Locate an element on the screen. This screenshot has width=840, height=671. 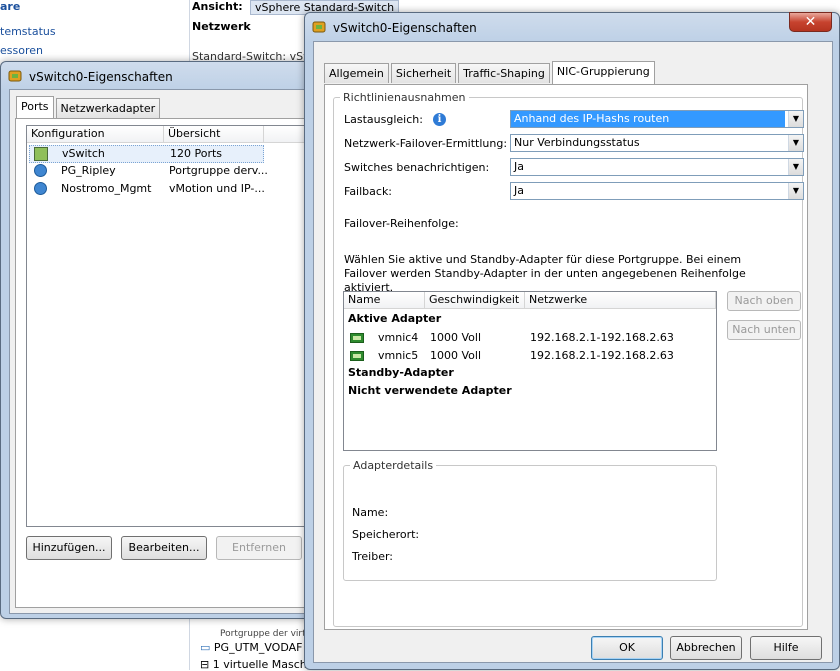
adapter-name: vmnic4 is located at coordinates (398, 337).